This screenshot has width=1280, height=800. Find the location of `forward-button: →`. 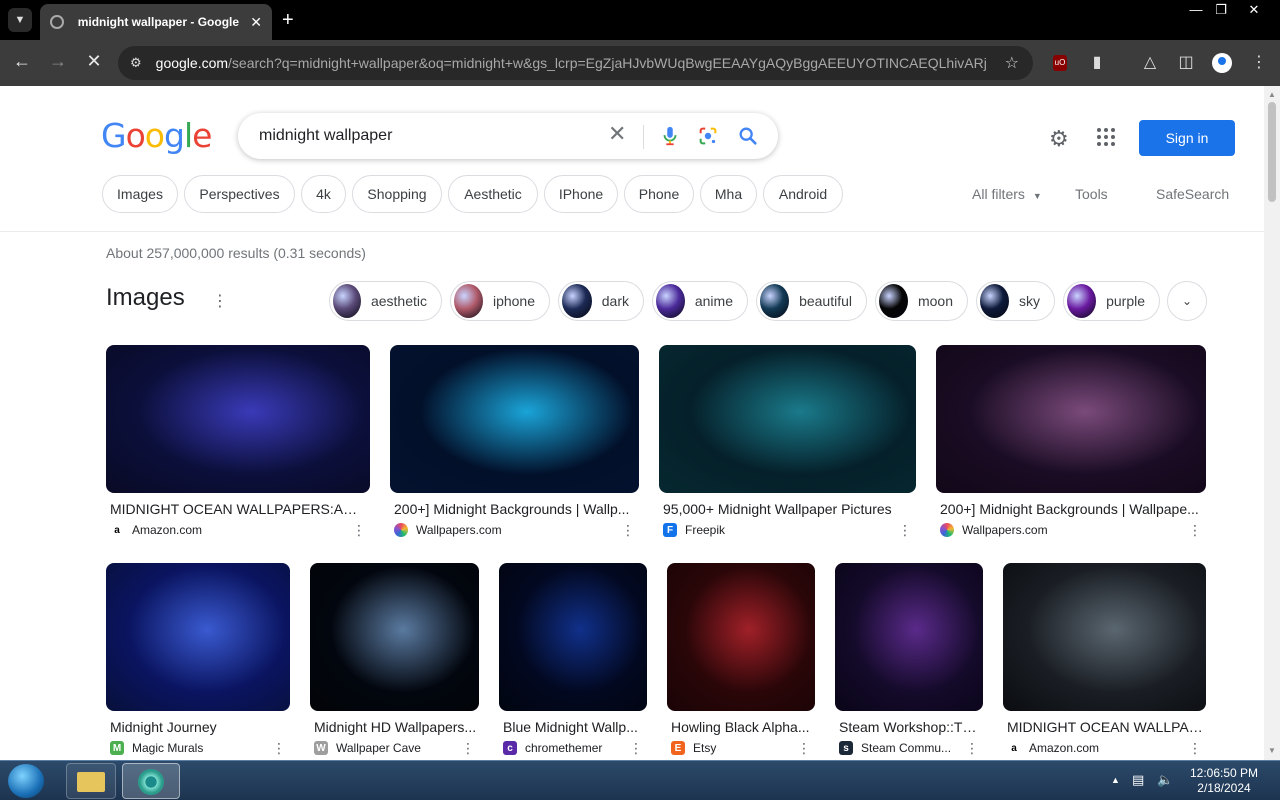

forward-button: → is located at coordinates (58, 61).